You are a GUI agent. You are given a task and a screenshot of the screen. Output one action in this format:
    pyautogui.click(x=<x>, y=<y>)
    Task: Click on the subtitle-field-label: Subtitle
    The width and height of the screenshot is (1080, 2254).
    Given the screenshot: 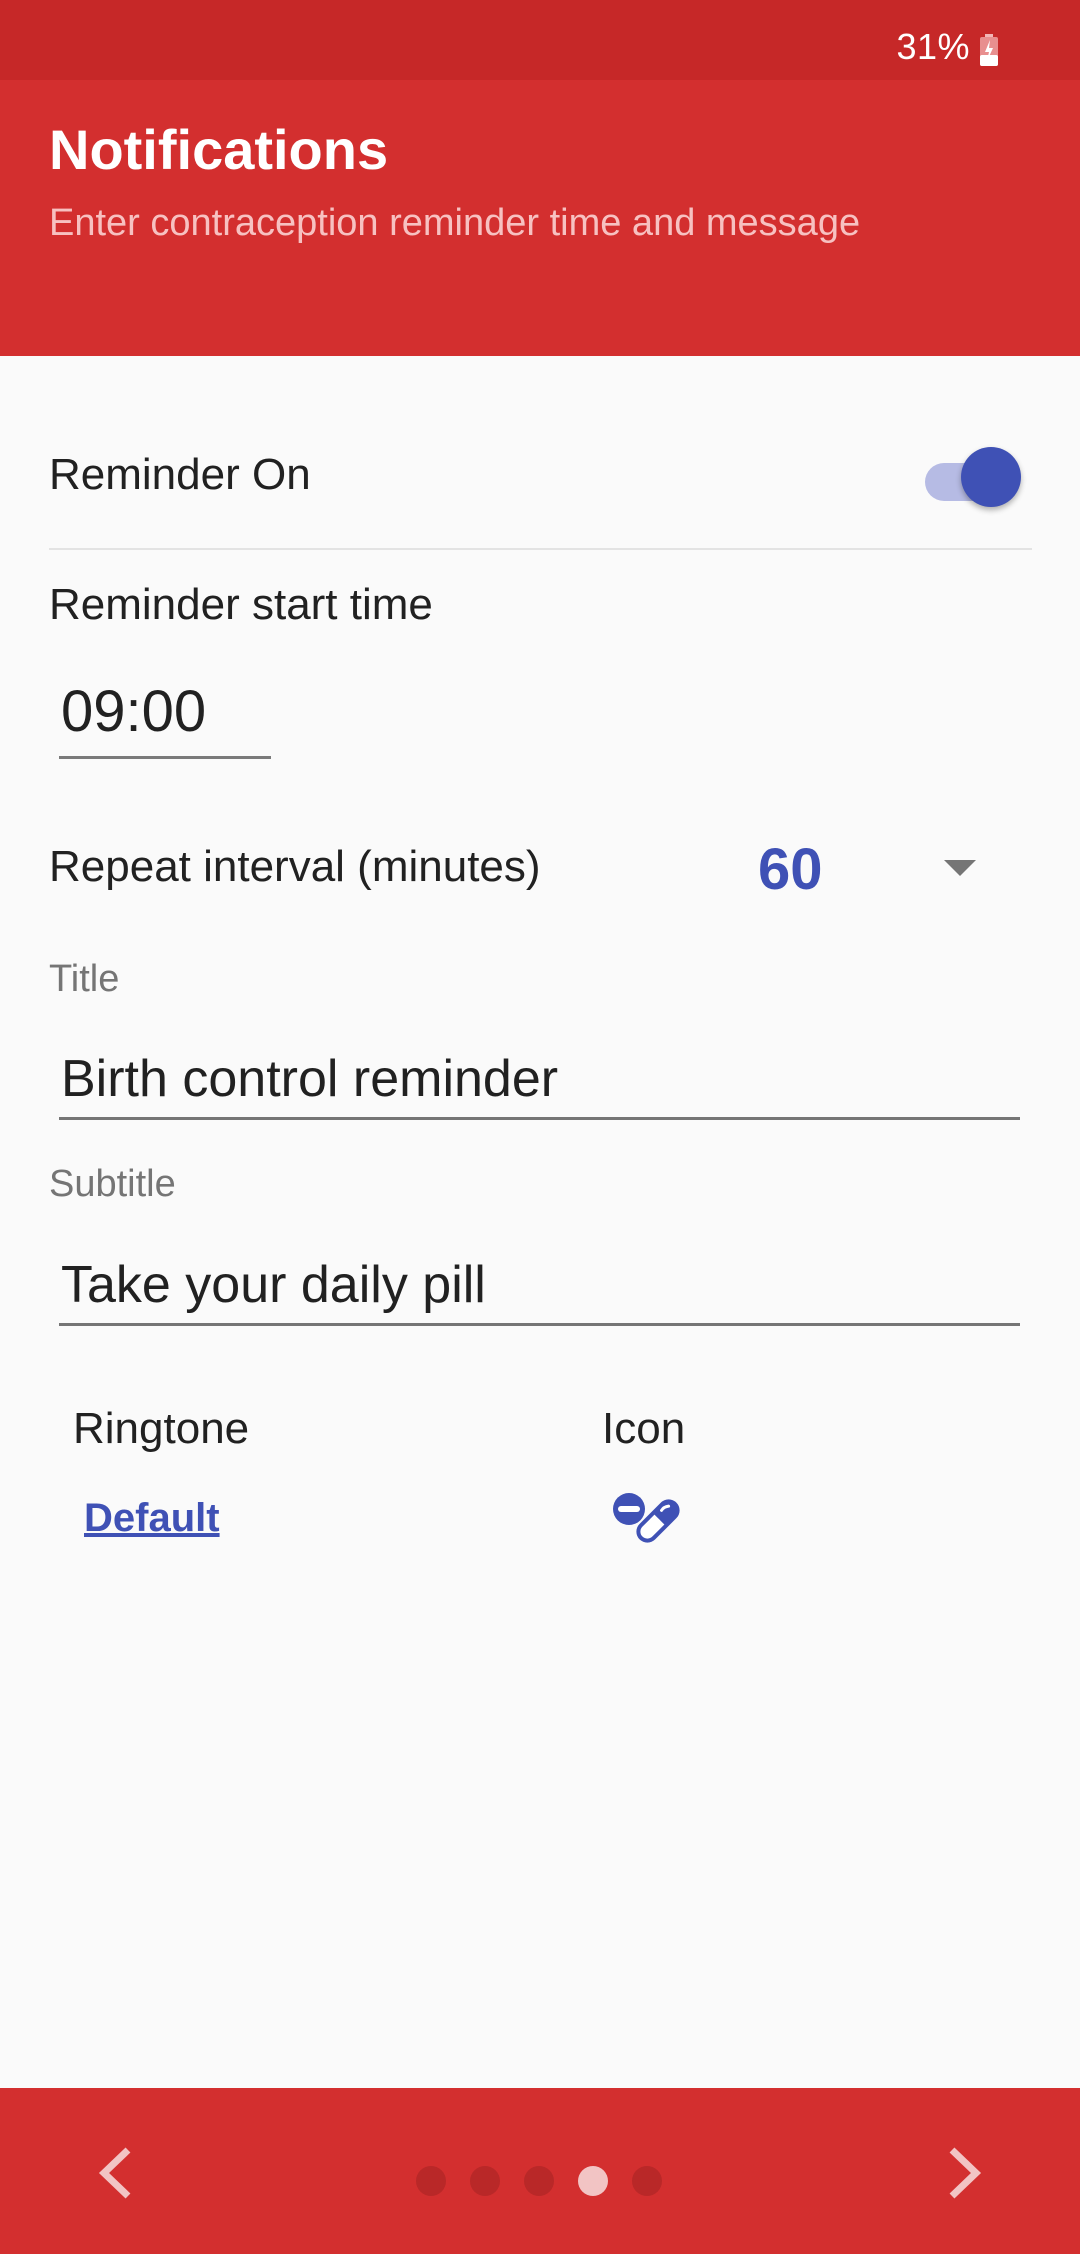 What is the action you would take?
    pyautogui.click(x=112, y=1184)
    